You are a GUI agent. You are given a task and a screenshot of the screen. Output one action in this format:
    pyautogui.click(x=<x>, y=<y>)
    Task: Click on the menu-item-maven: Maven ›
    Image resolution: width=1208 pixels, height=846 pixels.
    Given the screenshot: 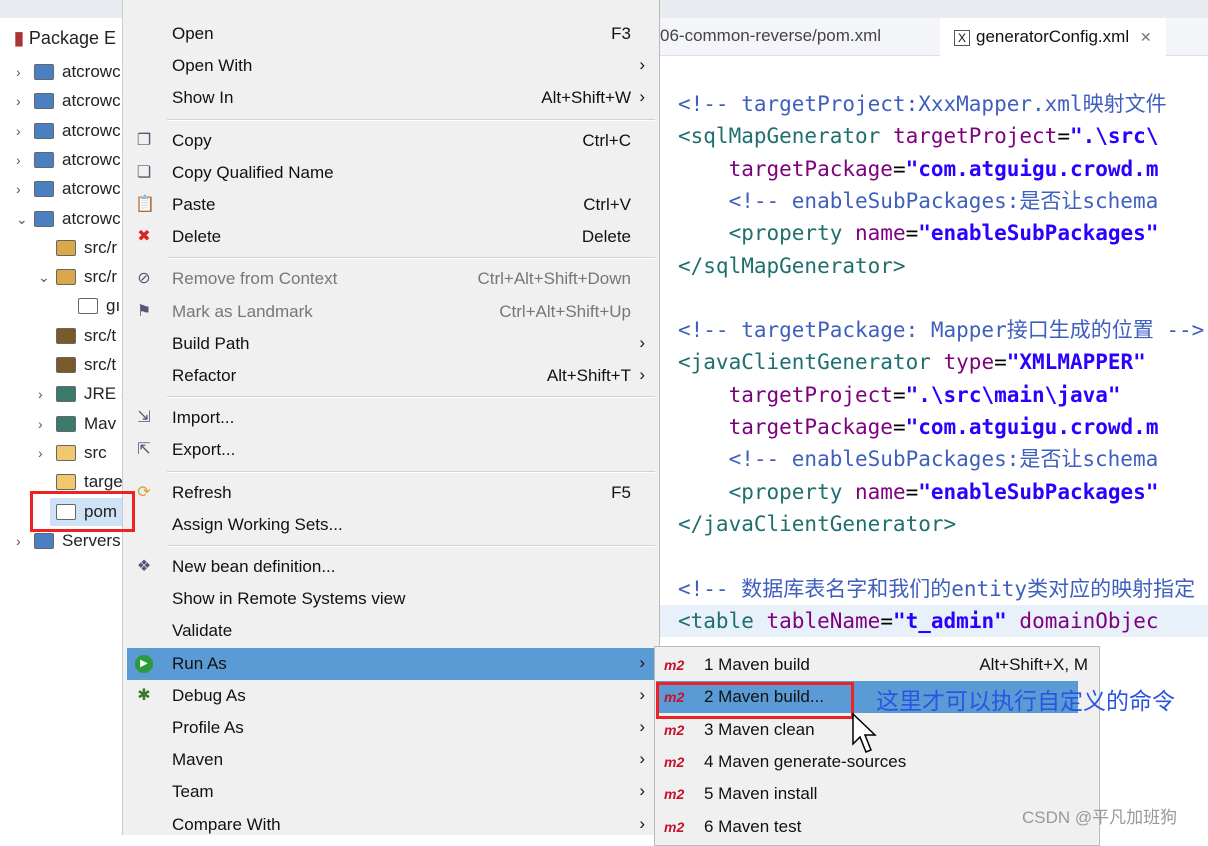 What is the action you would take?
    pyautogui.click(x=392, y=760)
    